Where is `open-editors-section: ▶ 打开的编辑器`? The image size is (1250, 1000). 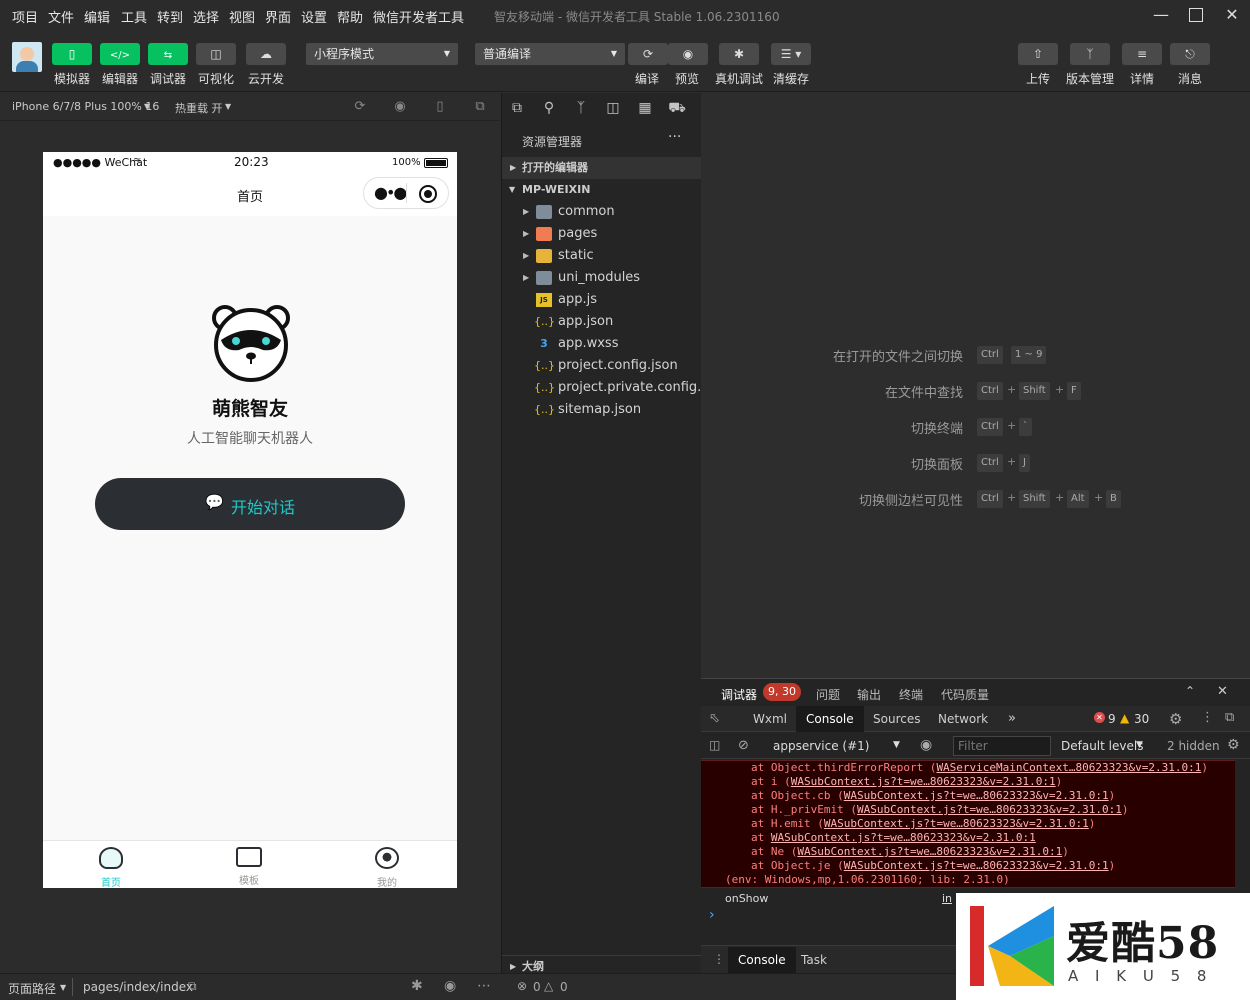 open-editors-section: ▶ 打开的编辑器 is located at coordinates (602, 168).